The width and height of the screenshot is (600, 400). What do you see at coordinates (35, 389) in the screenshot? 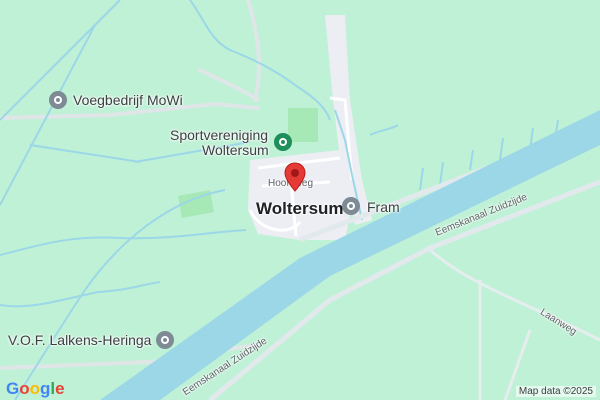
I see `google-logo: Google` at bounding box center [35, 389].